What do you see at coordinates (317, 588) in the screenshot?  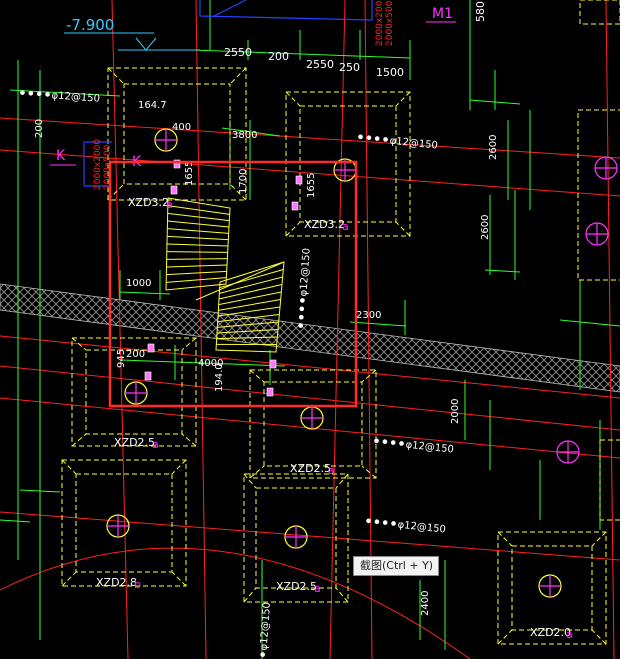 I see `footing-suffix-f6: a` at bounding box center [317, 588].